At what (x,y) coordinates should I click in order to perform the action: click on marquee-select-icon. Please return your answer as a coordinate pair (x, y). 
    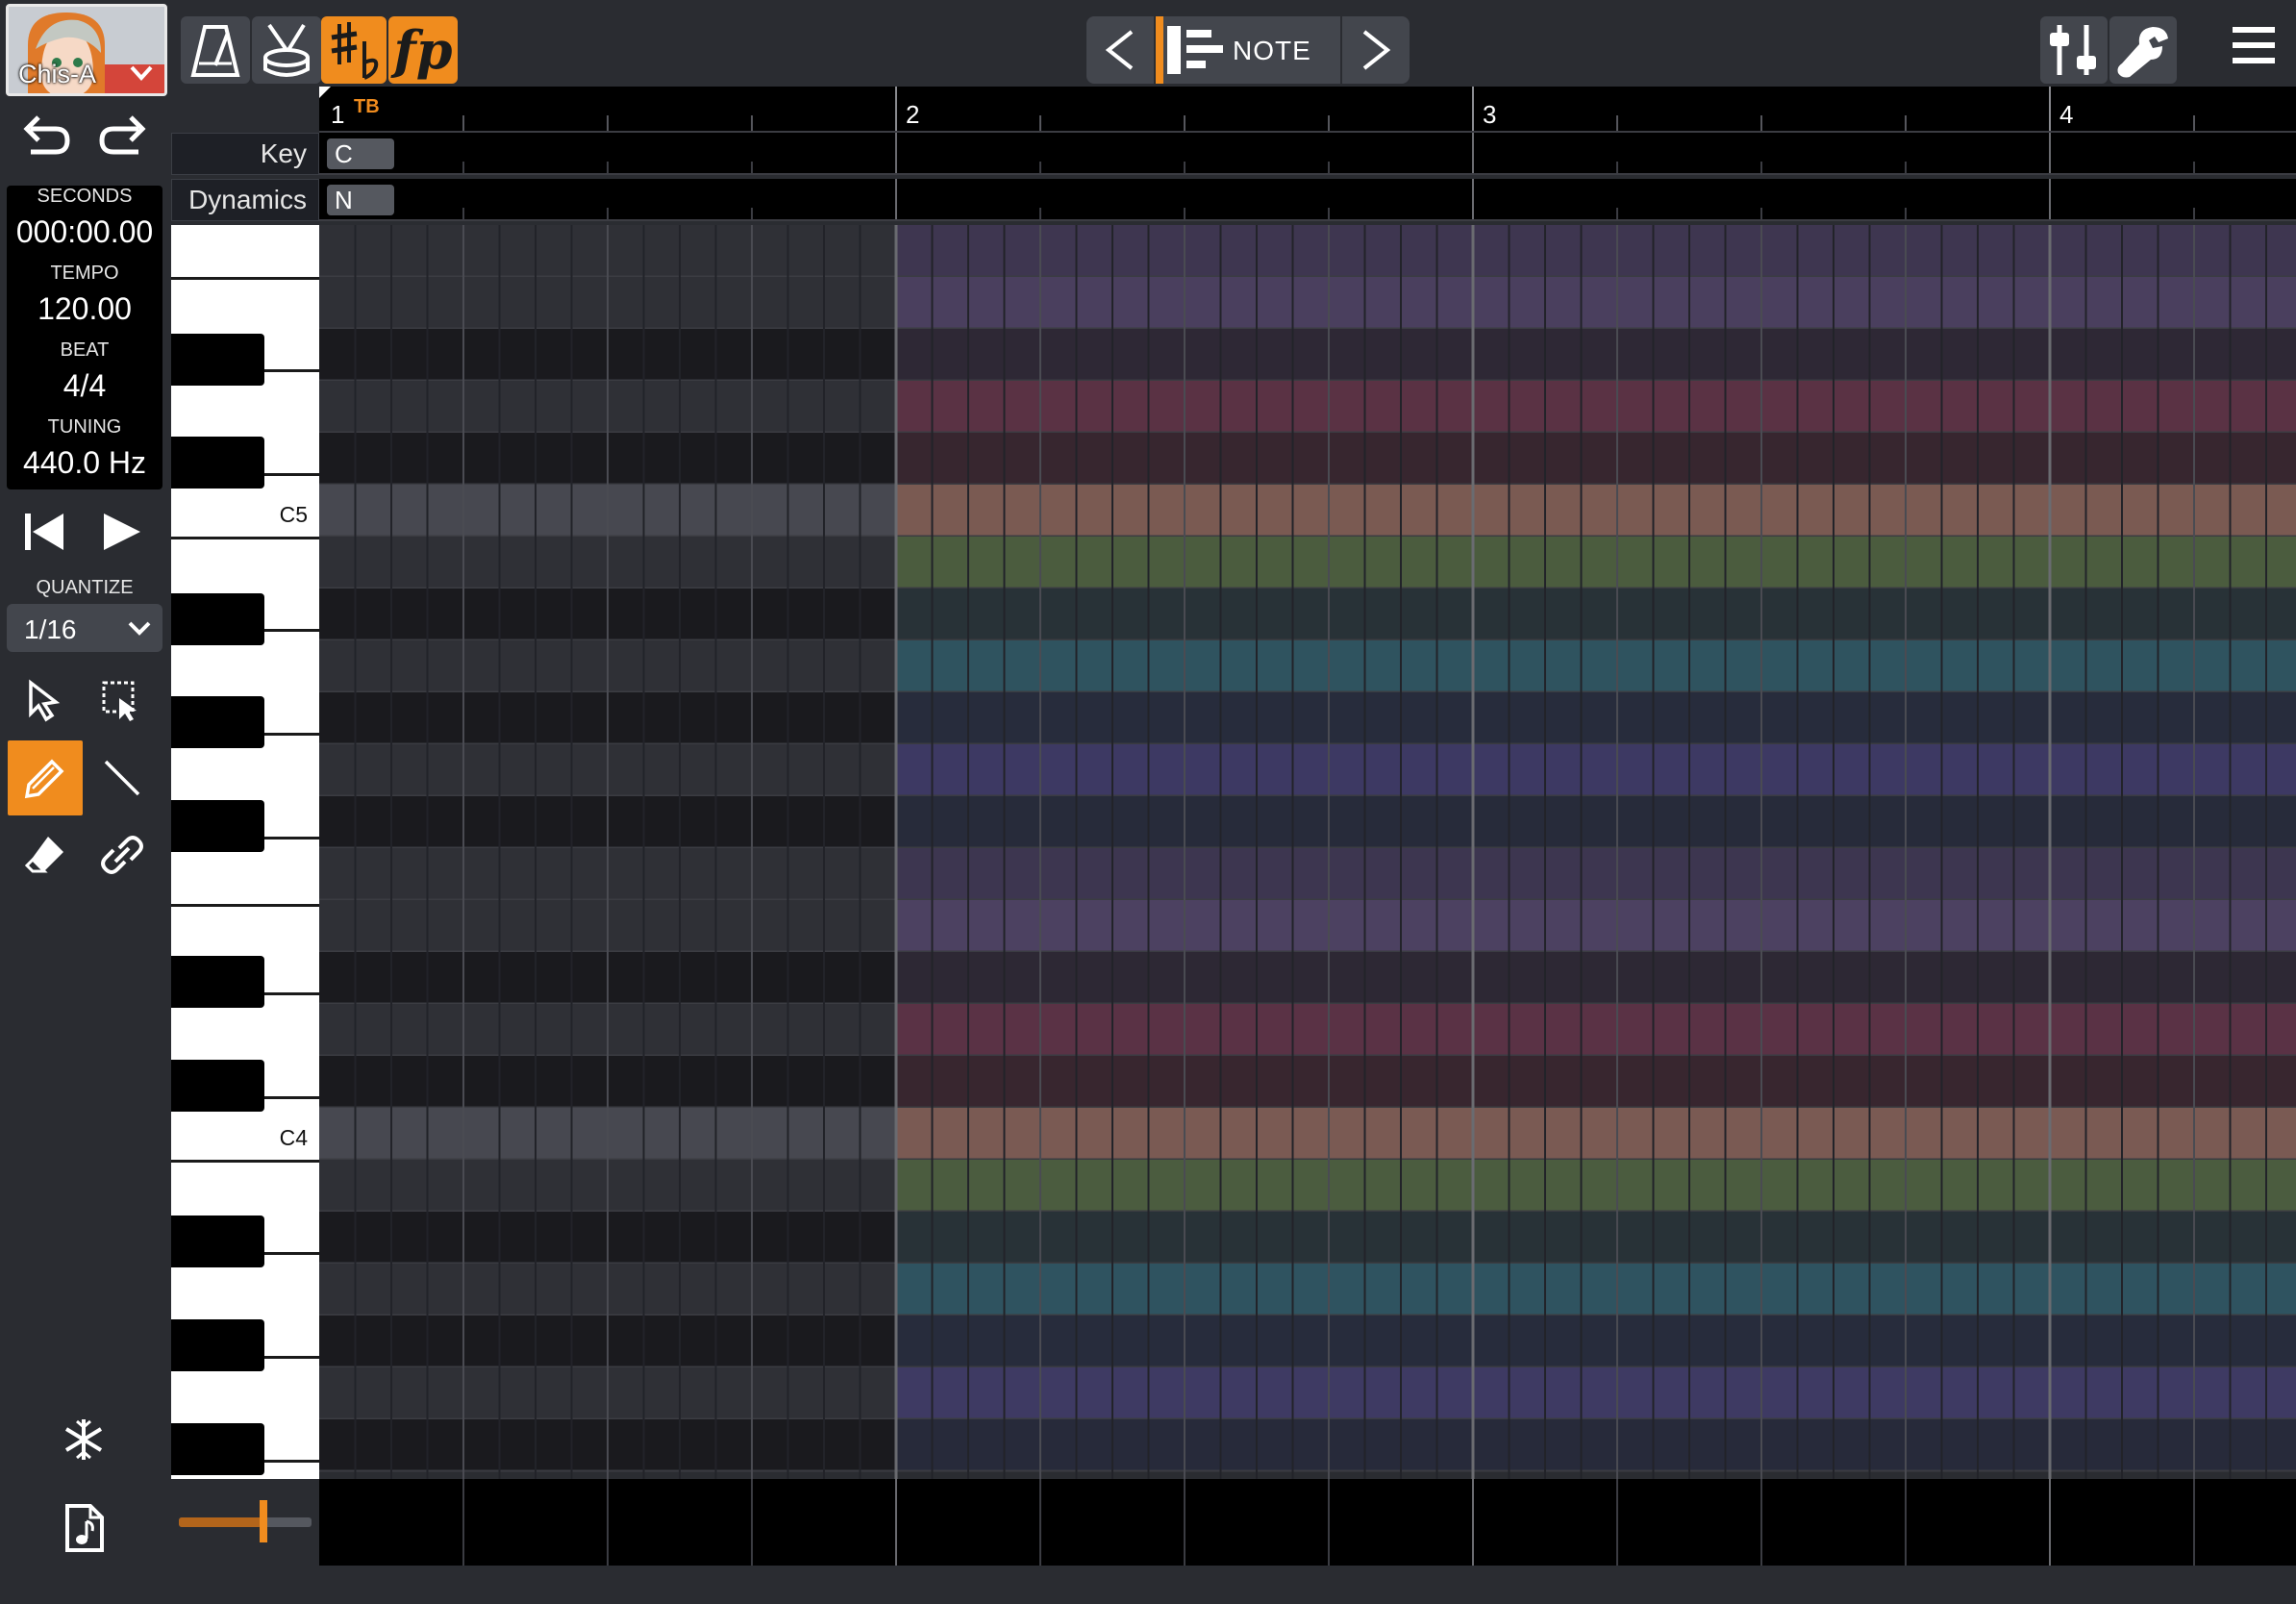
    Looking at the image, I should click on (119, 701).